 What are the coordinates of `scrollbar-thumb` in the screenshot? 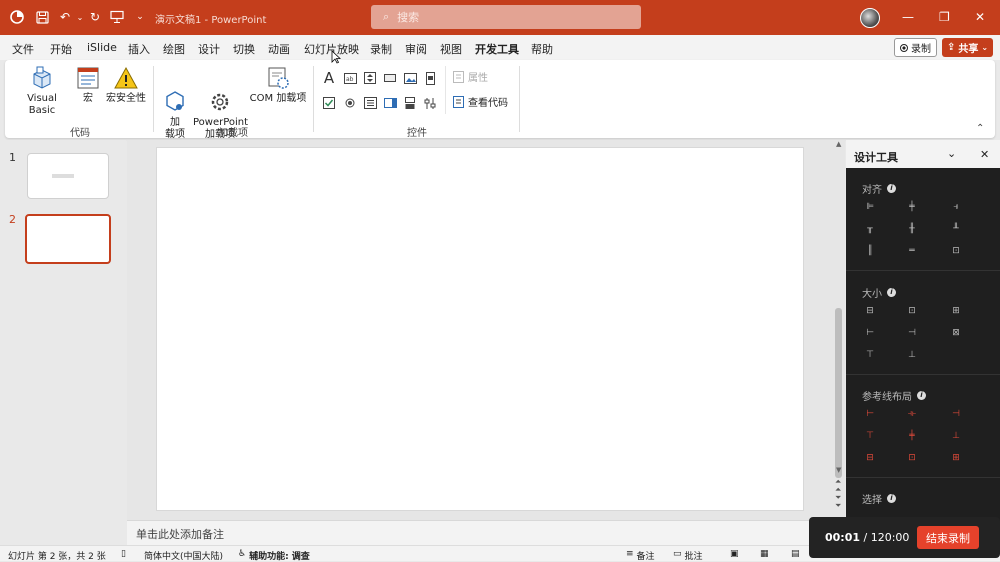 It's located at (838, 393).